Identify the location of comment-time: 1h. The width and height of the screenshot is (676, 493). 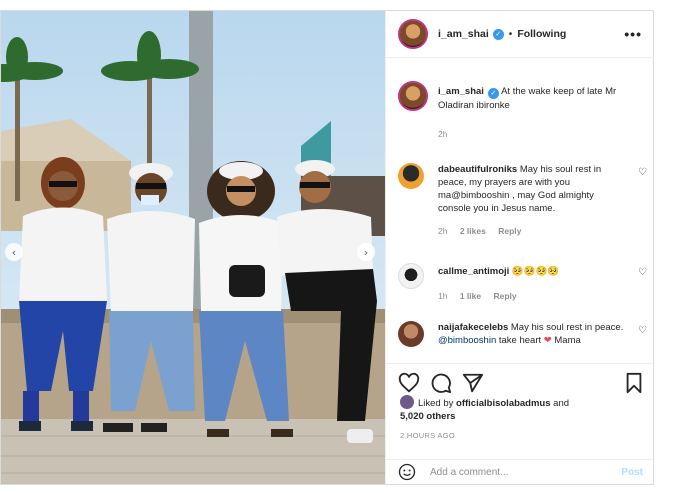
(443, 296).